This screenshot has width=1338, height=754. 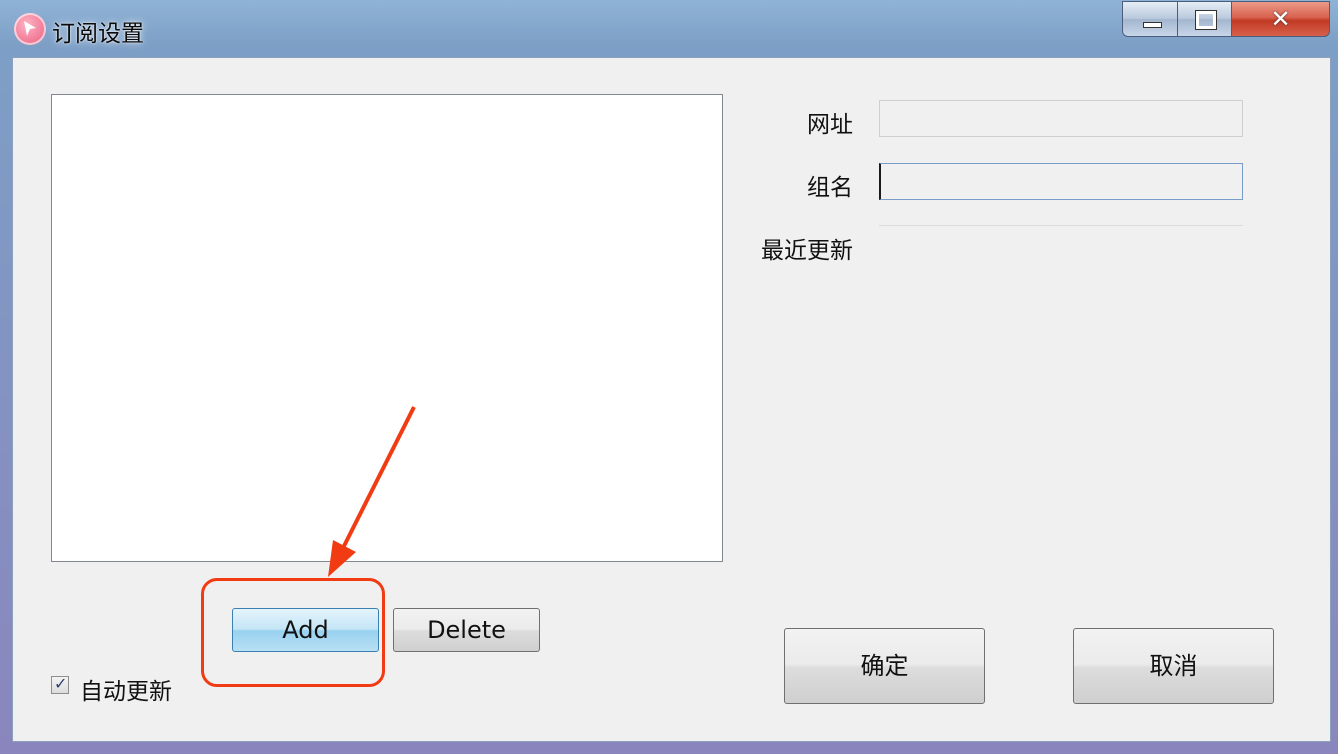 I want to click on auto-update-checkbox: ✓, so click(x=60, y=684).